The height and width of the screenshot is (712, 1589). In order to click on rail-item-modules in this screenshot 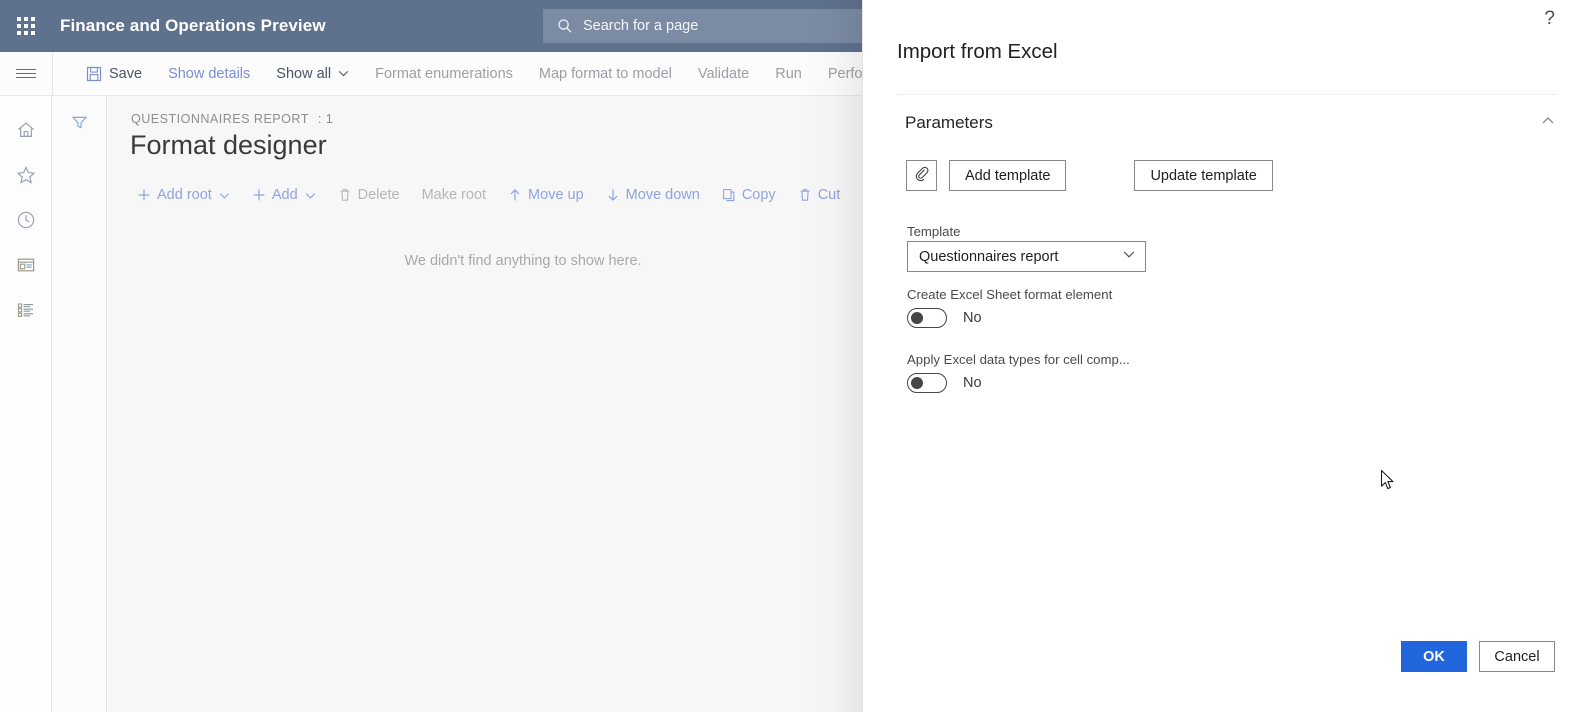, I will do `click(26, 312)`.